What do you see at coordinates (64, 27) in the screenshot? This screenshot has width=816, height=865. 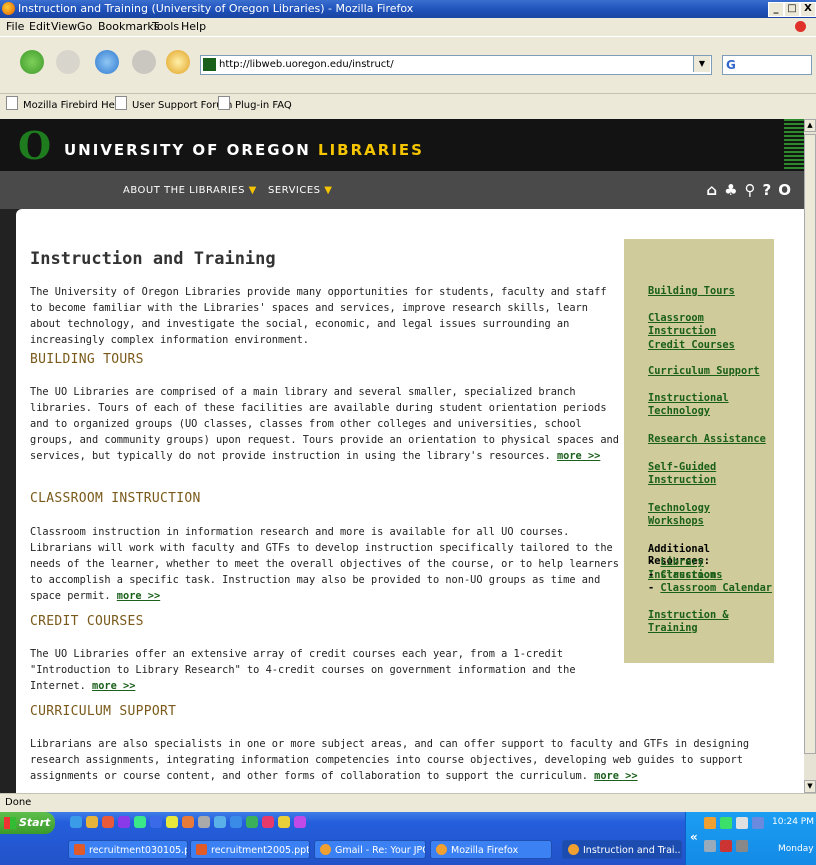 I see `menu-view: View` at bounding box center [64, 27].